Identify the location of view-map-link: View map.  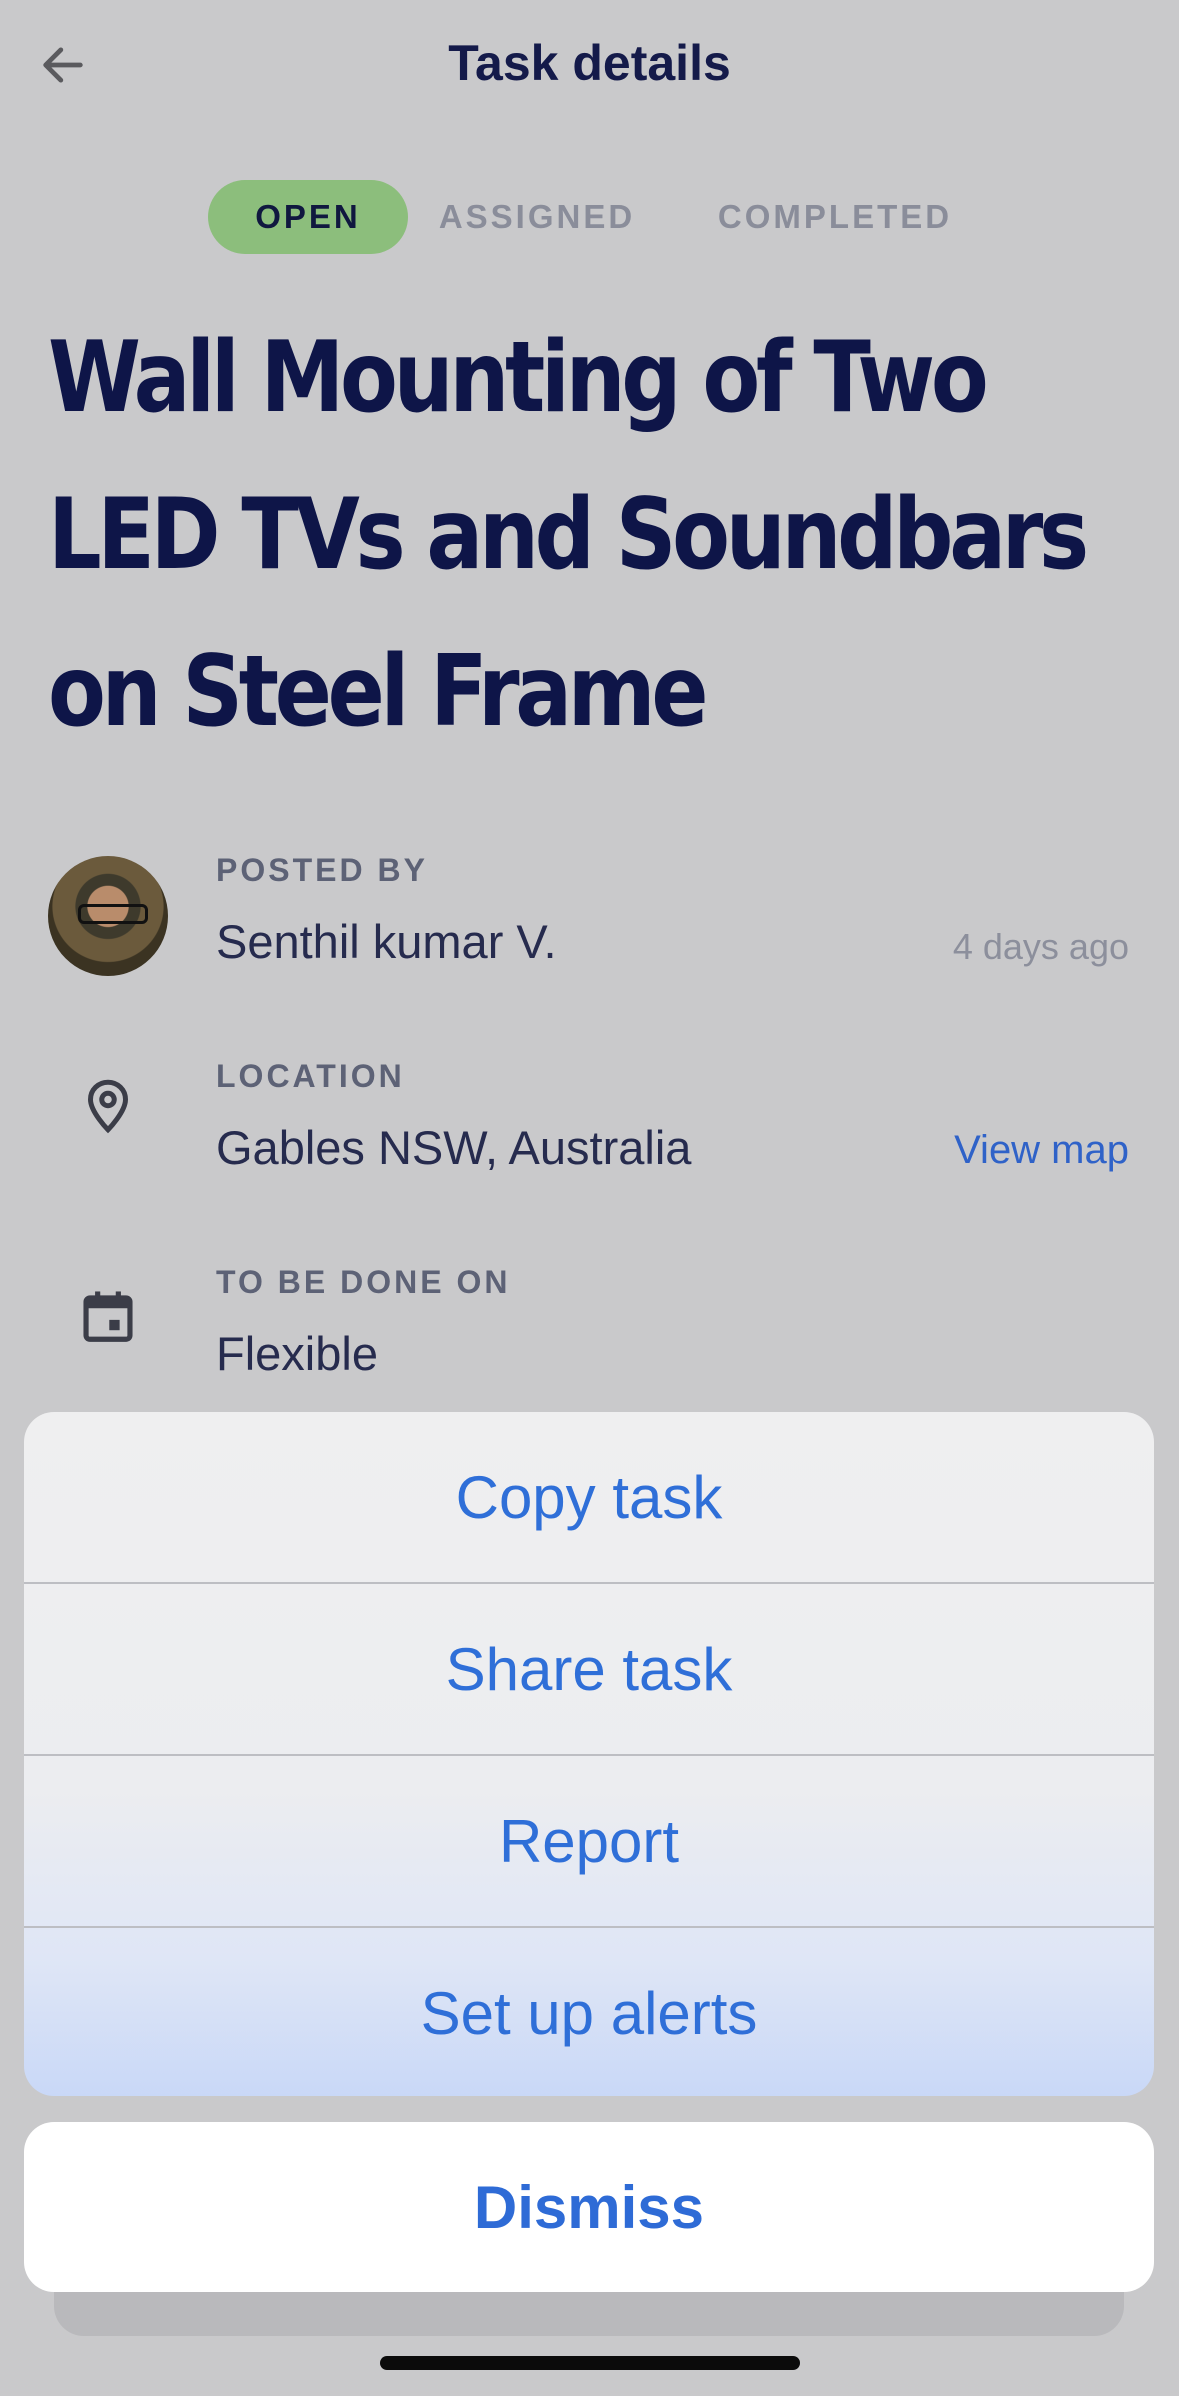
(1041, 1150).